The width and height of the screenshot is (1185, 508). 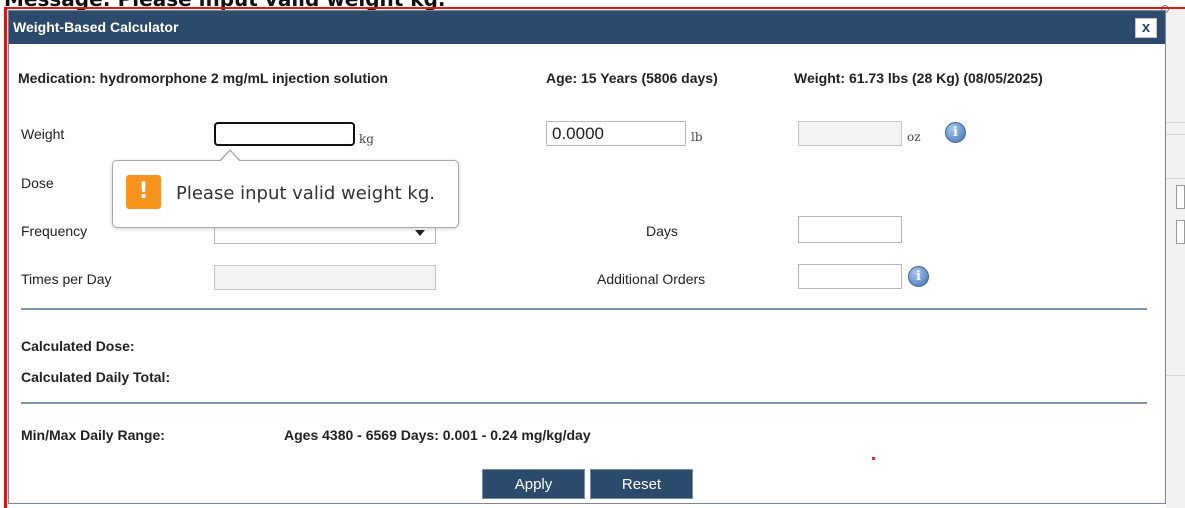 I want to click on frequency-label: Frequency, so click(x=54, y=231).